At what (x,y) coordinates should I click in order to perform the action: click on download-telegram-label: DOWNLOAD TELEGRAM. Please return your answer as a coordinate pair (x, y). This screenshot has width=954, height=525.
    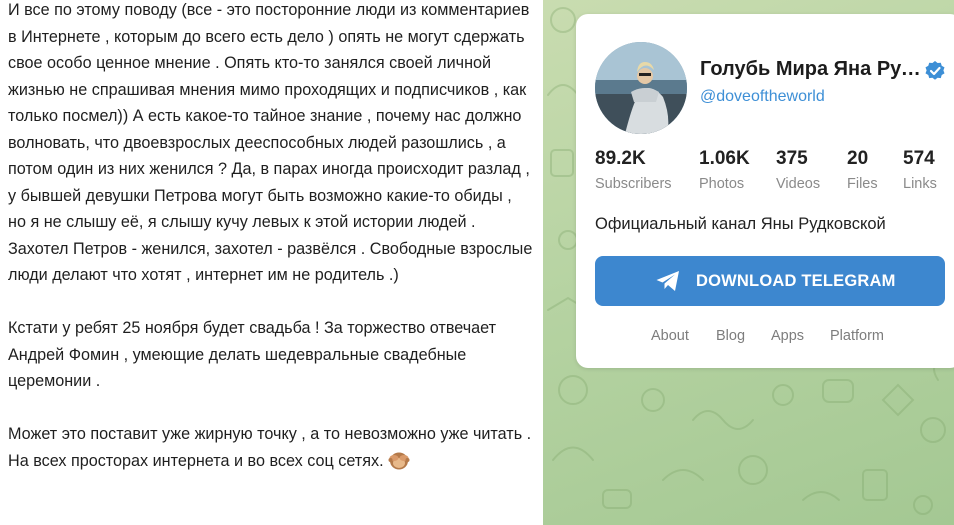
    Looking at the image, I should click on (796, 281).